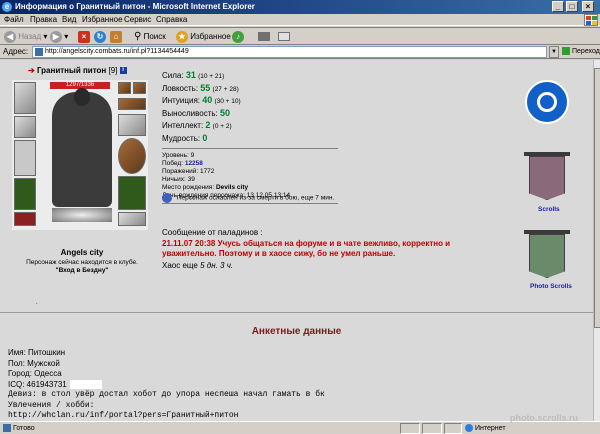 This screenshot has width=600, height=434. What do you see at coordinates (31, 70) in the screenshot?
I see `arrow-icon: ➔` at bounding box center [31, 70].